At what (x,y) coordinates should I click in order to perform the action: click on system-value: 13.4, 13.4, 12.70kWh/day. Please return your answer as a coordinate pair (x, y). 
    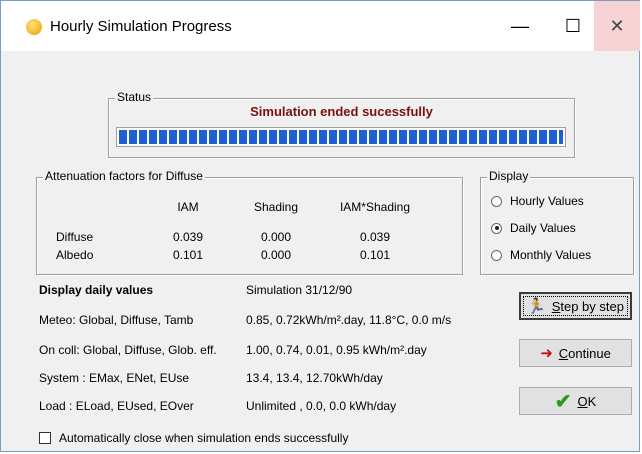
    Looking at the image, I should click on (314, 378).